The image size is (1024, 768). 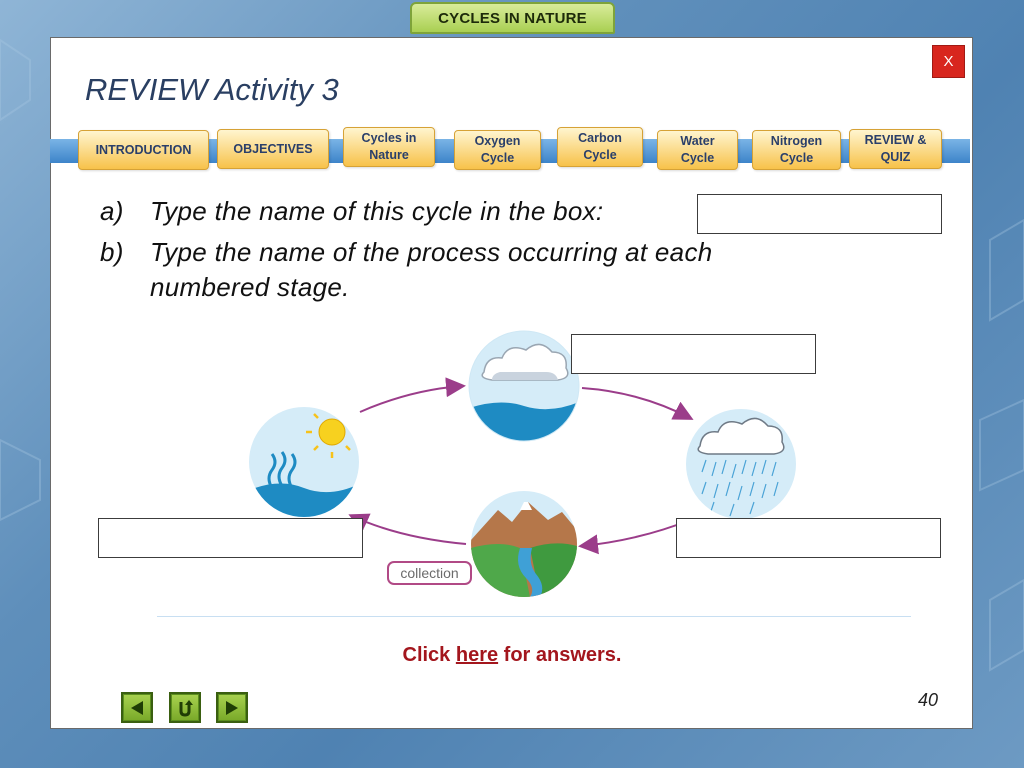 I want to click on return-button, so click(x=185, y=707).